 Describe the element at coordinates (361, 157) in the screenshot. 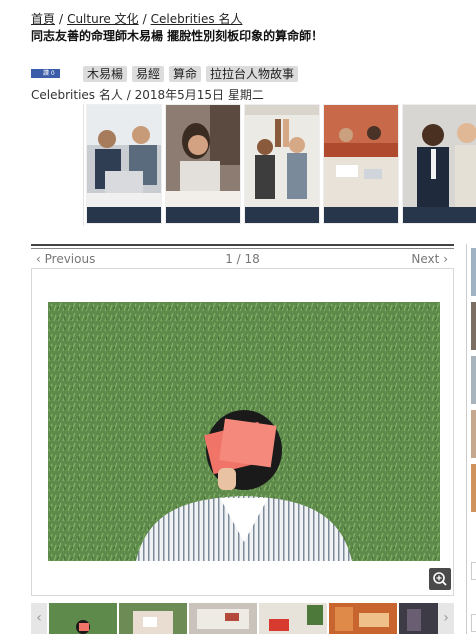

I see `meeting-table-image` at that location.